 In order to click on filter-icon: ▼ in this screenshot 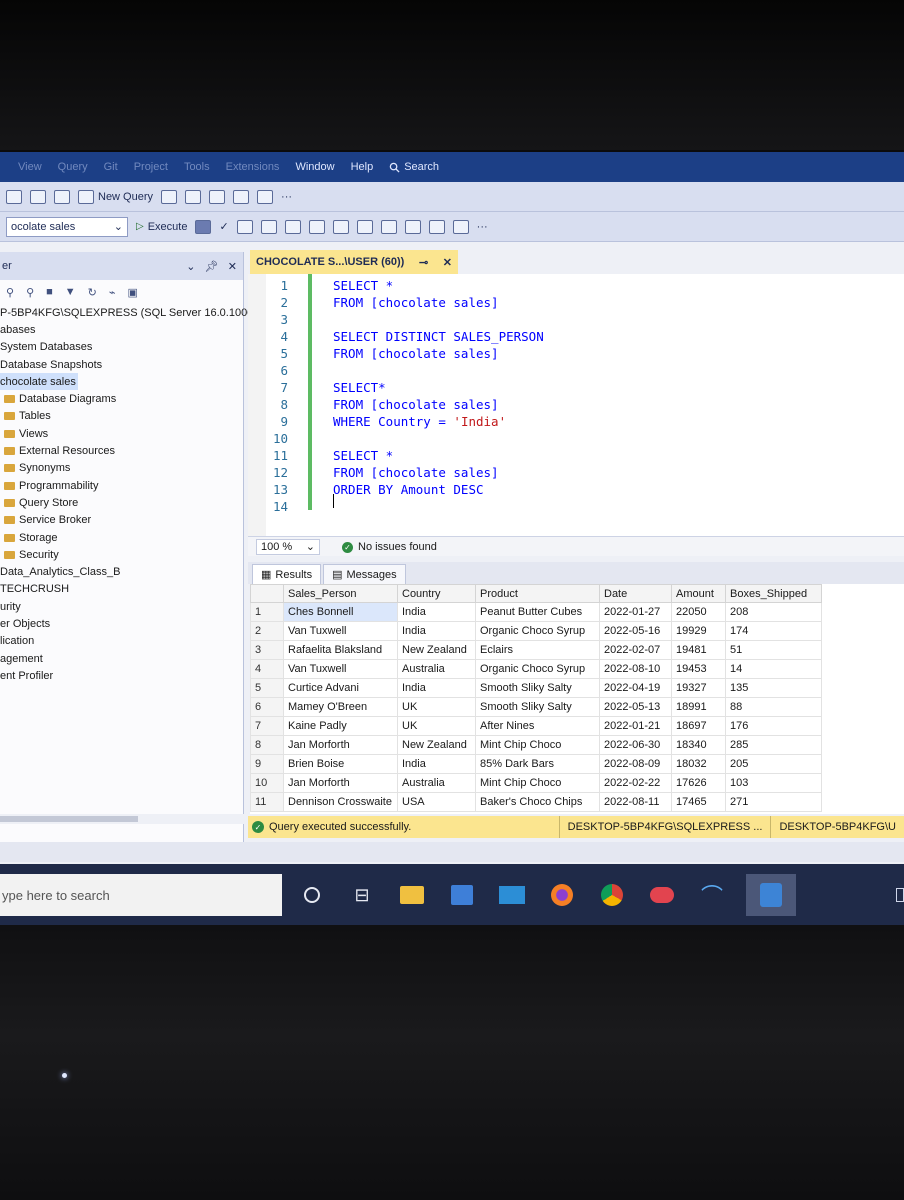, I will do `click(70, 292)`.